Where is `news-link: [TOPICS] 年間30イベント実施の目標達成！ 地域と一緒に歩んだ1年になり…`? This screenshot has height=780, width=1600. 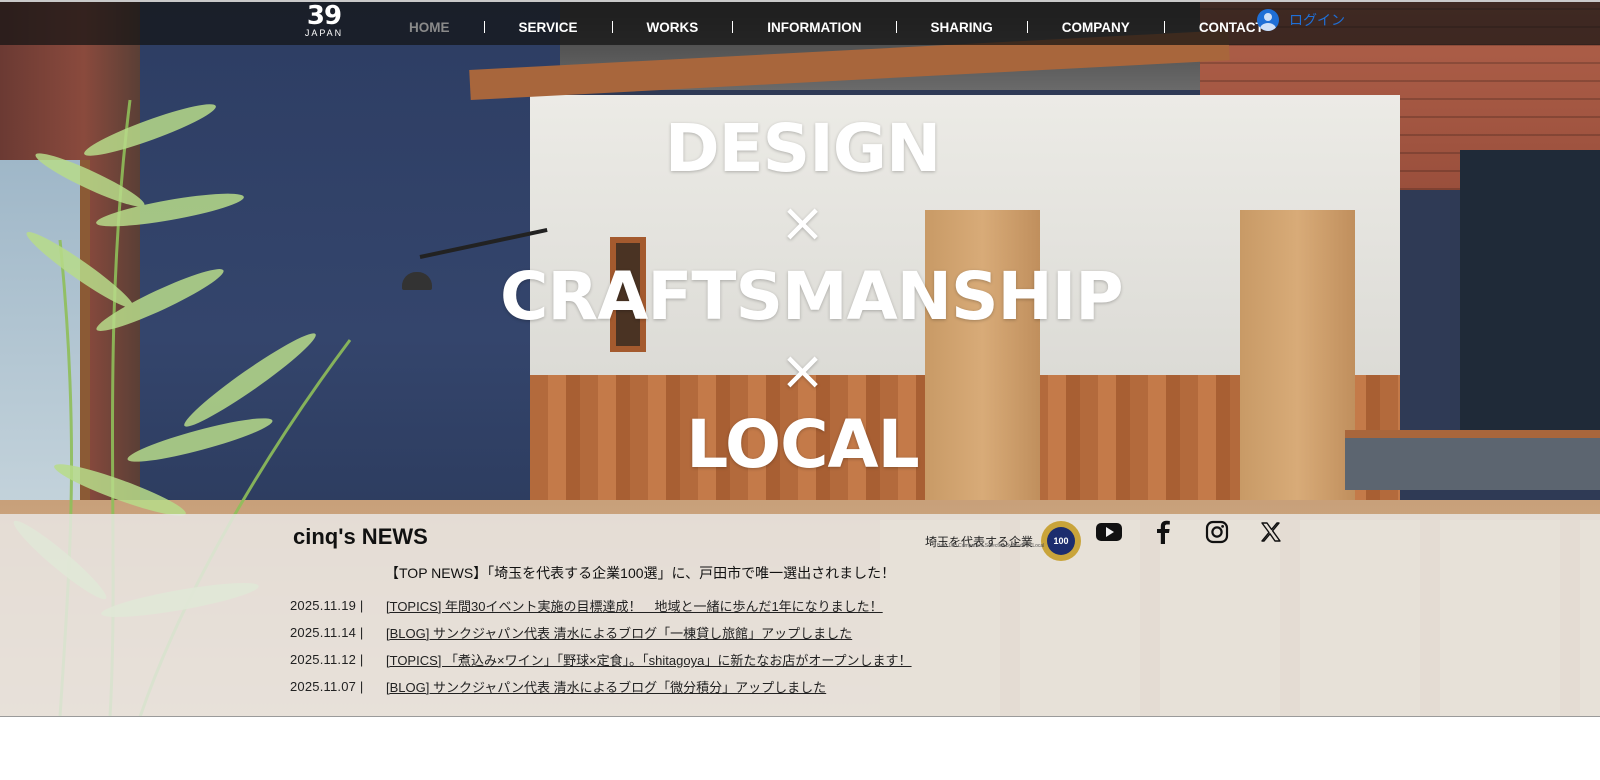 news-link: [TOPICS] 年間30イベント実施の目標達成！ 地域と一緒に歩んだ1年になり… is located at coordinates (634, 605).